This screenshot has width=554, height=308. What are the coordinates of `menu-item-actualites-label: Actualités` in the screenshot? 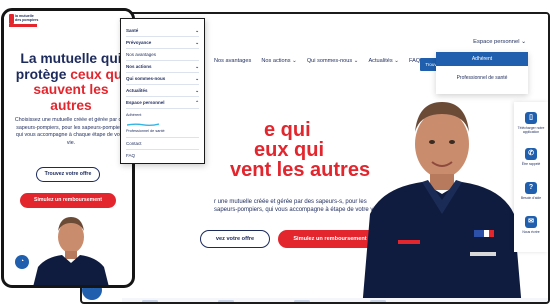 It's located at (137, 90).